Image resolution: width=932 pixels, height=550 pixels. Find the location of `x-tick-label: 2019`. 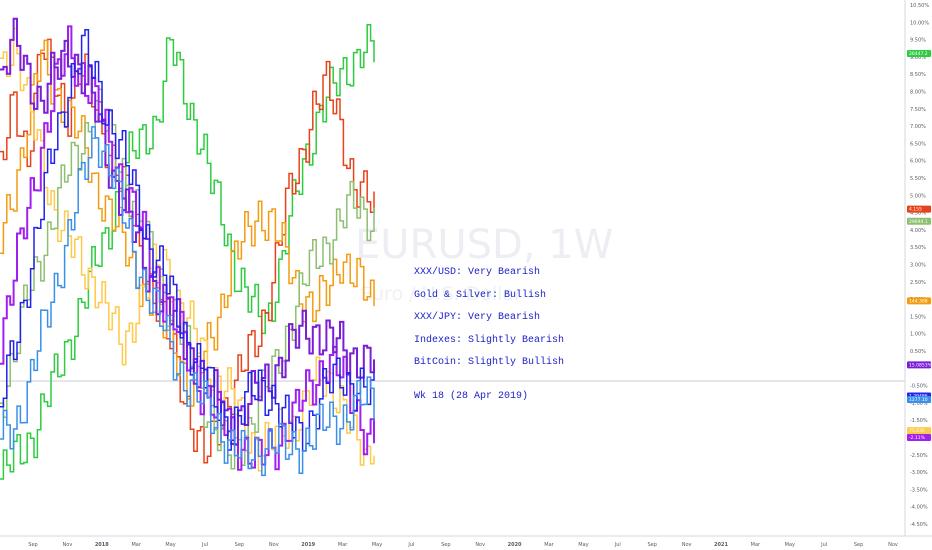

x-tick-label: 2019 is located at coordinates (308, 545).